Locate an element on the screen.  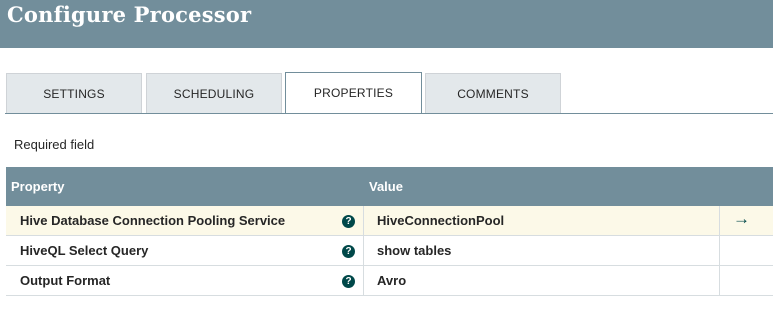
dialog-title: Configure Processor is located at coordinates (129, 14).